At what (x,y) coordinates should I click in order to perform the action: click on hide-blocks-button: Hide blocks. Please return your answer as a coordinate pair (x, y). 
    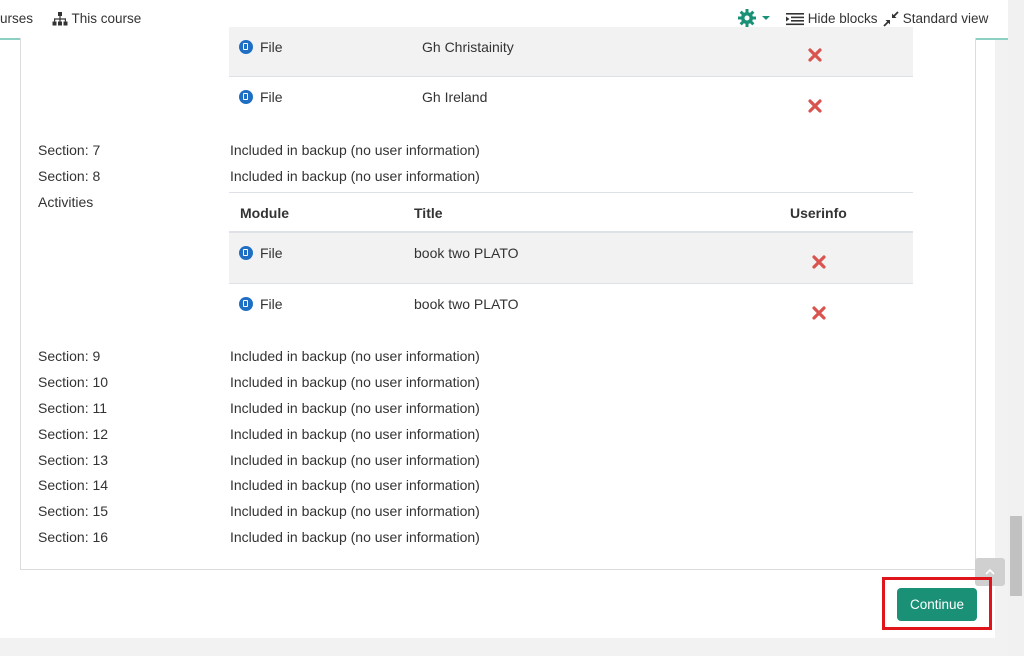
    Looking at the image, I should click on (832, 18).